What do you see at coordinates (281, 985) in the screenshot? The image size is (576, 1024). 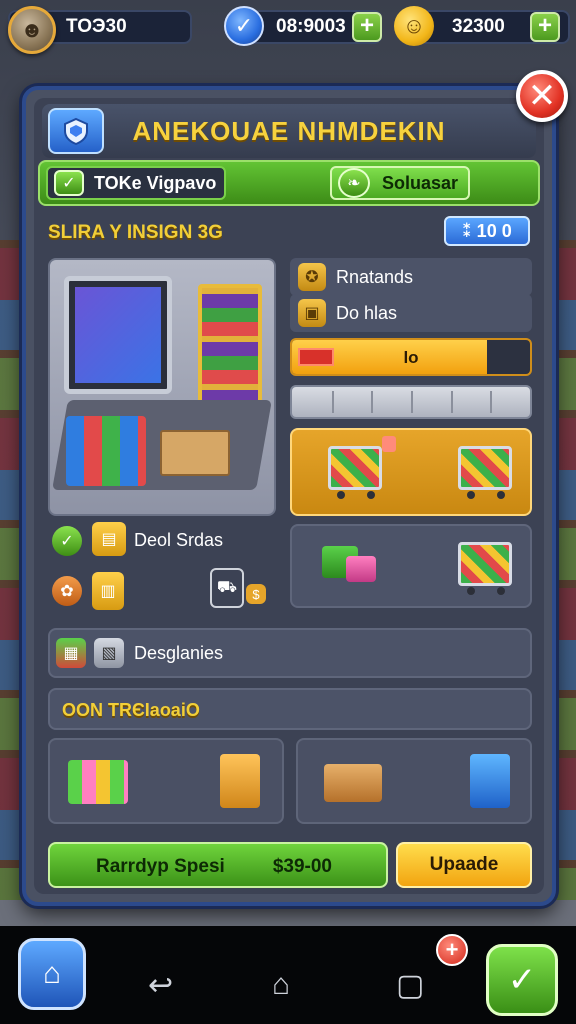 I see `home-icon: ⌂` at bounding box center [281, 985].